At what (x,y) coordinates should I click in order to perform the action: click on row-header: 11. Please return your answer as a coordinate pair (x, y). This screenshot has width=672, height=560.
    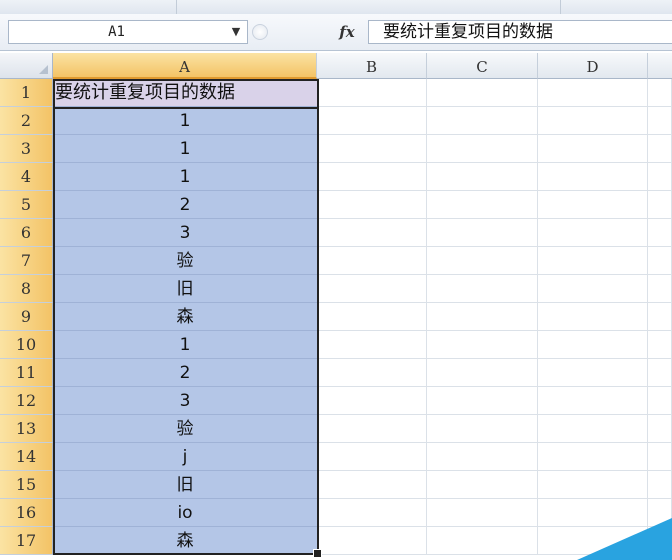
    Looking at the image, I should click on (26, 373).